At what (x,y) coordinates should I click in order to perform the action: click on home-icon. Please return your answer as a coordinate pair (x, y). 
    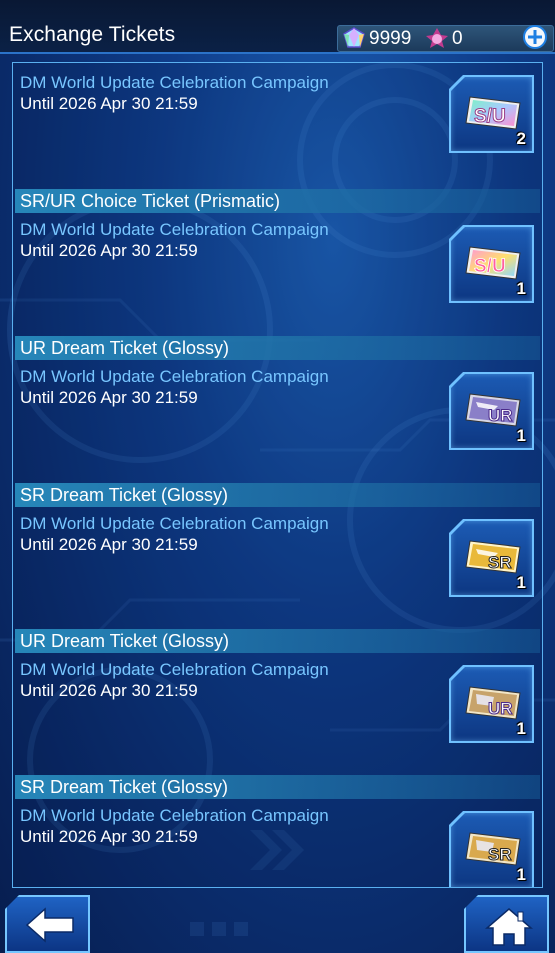
    Looking at the image, I should click on (509, 927).